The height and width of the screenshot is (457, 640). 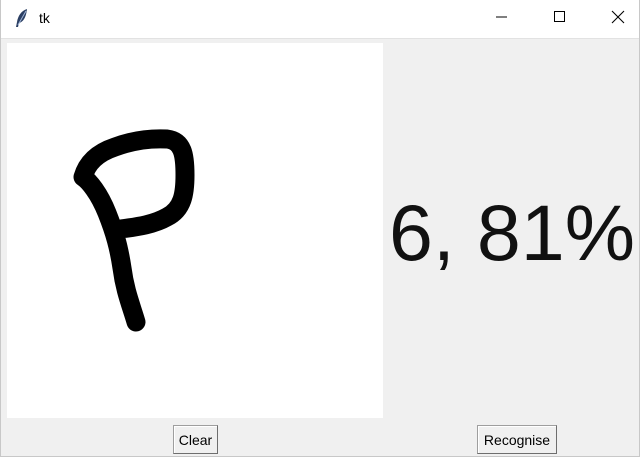 I want to click on clear-button: Clear, so click(x=195, y=439).